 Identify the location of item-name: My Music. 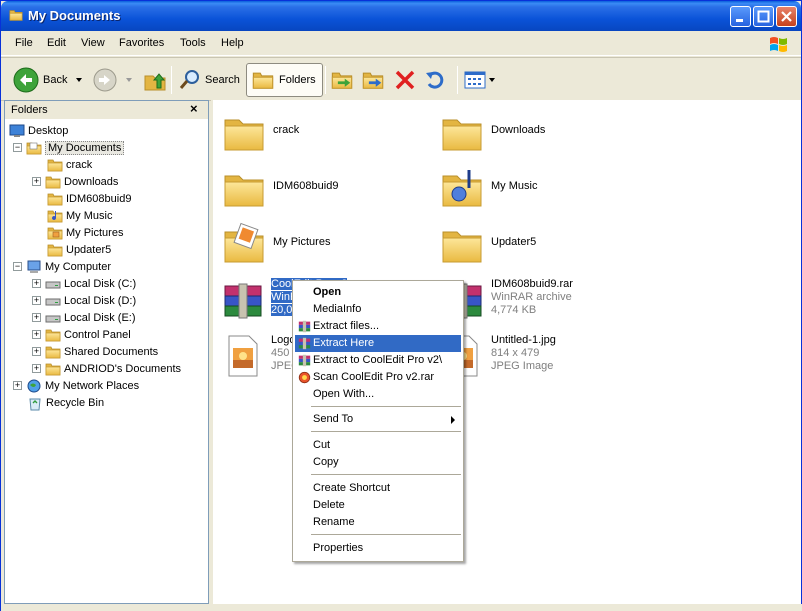
(514, 186).